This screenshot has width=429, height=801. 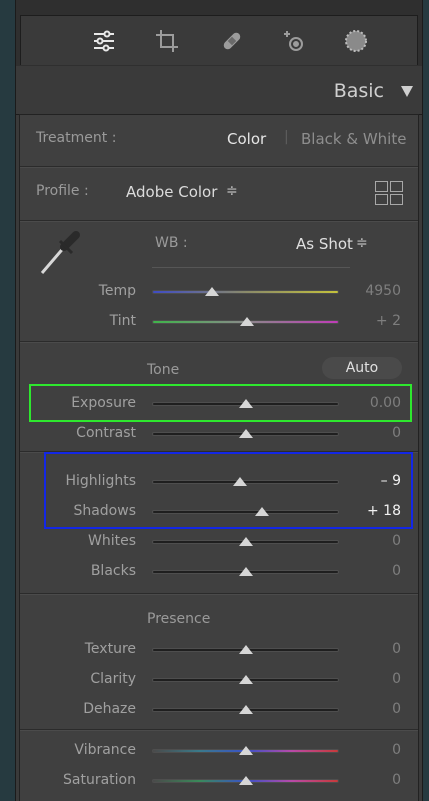 What do you see at coordinates (211, 291) in the screenshot?
I see `temp-slider-thumb` at bounding box center [211, 291].